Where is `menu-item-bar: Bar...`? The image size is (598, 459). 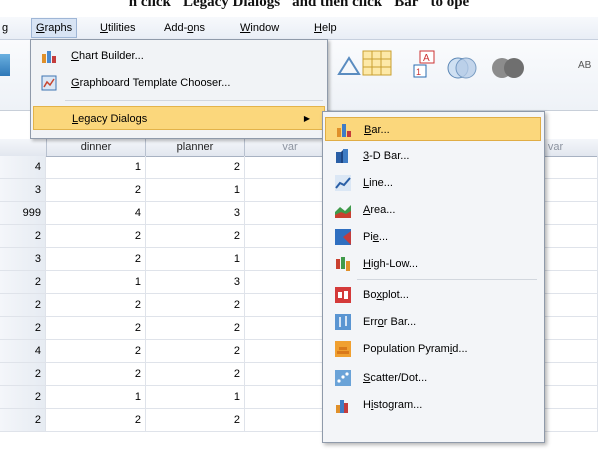
menu-item-bar: Bar... is located at coordinates (433, 129).